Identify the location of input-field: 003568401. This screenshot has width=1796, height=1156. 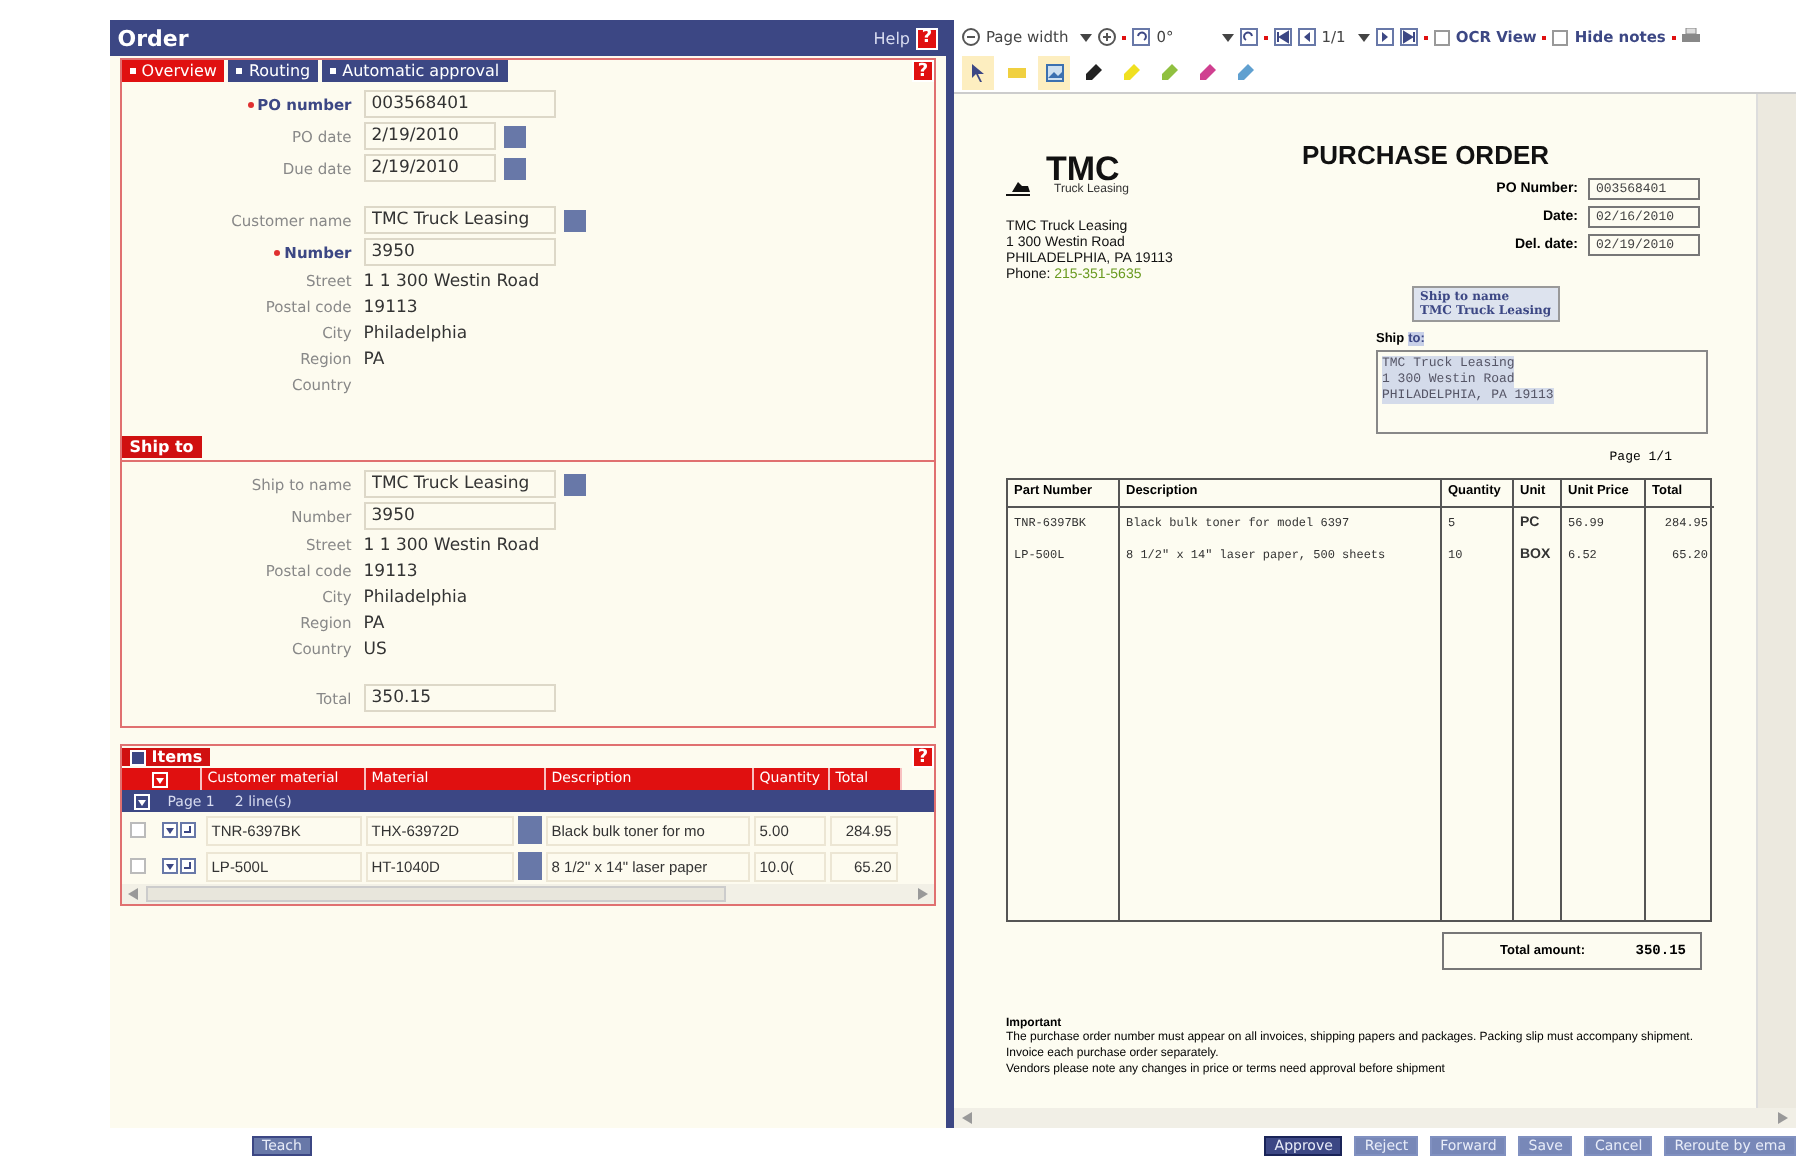
(459, 104).